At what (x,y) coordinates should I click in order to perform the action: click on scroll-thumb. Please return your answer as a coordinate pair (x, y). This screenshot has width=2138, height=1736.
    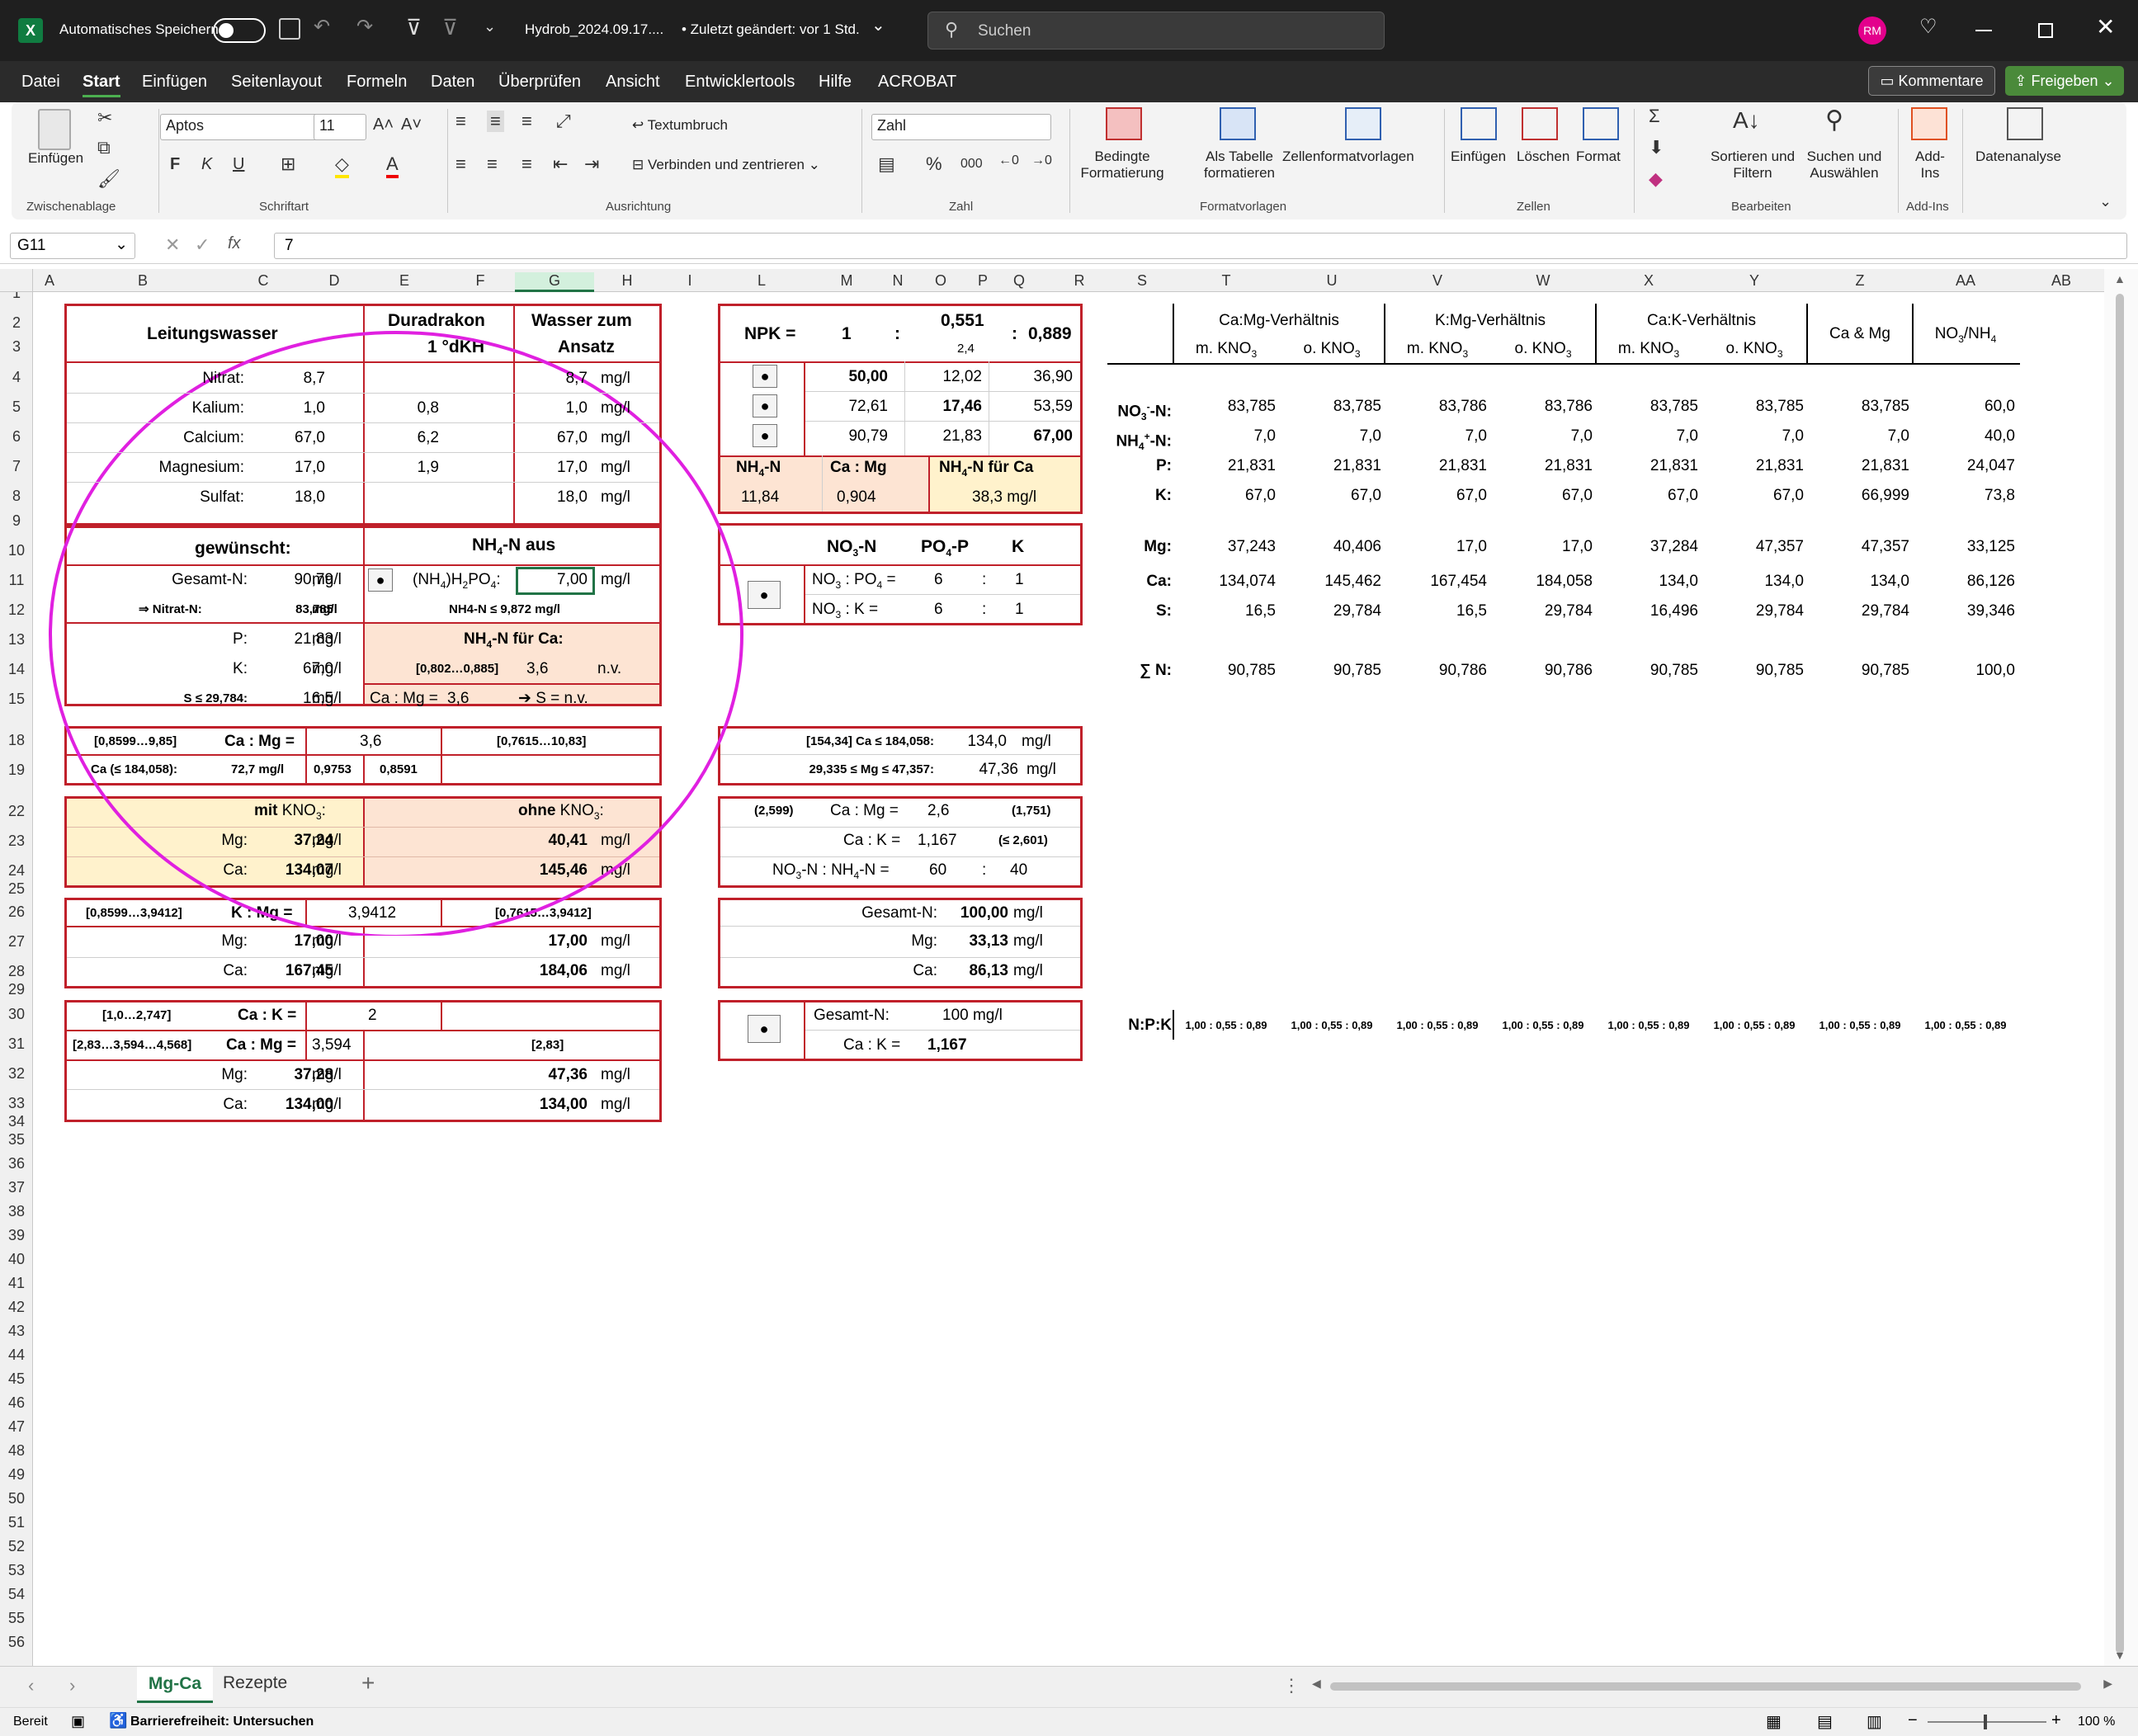
    Looking at the image, I should click on (2120, 973).